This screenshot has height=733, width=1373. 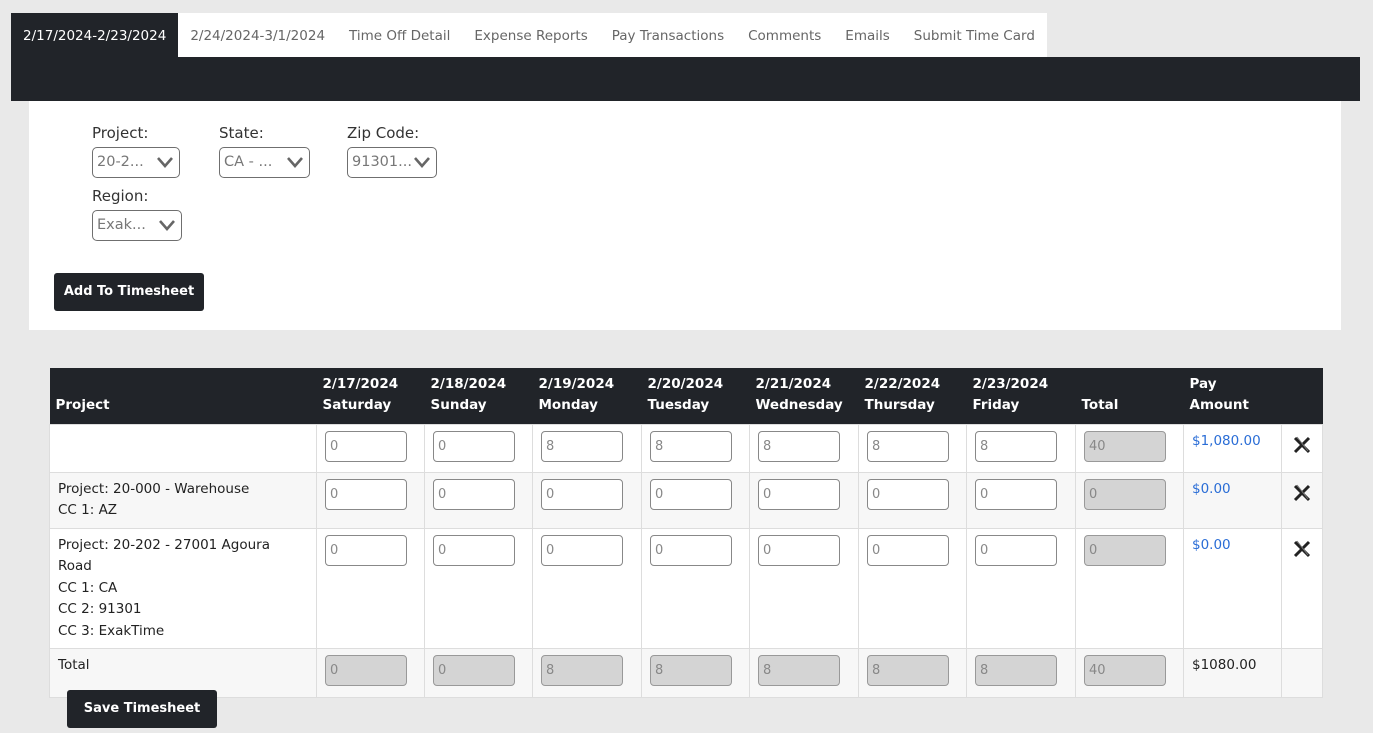 What do you see at coordinates (1125, 550) in the screenshot?
I see `row-total-field: 0` at bounding box center [1125, 550].